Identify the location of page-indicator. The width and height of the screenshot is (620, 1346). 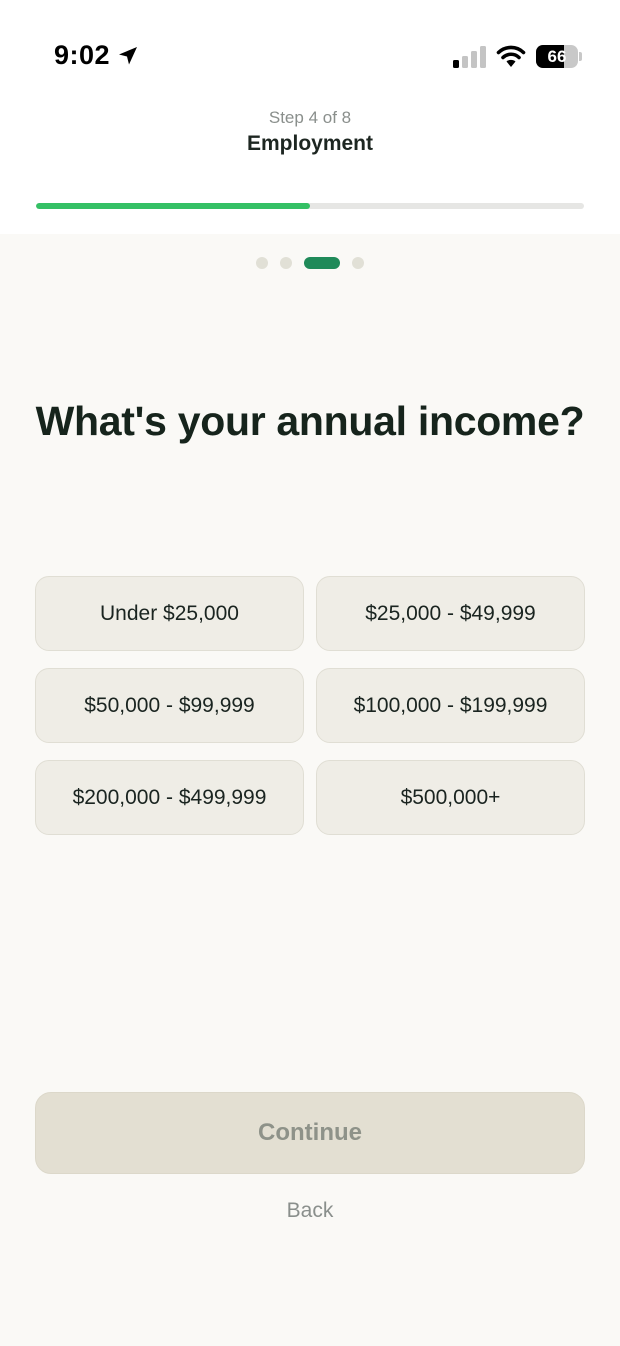
(310, 262).